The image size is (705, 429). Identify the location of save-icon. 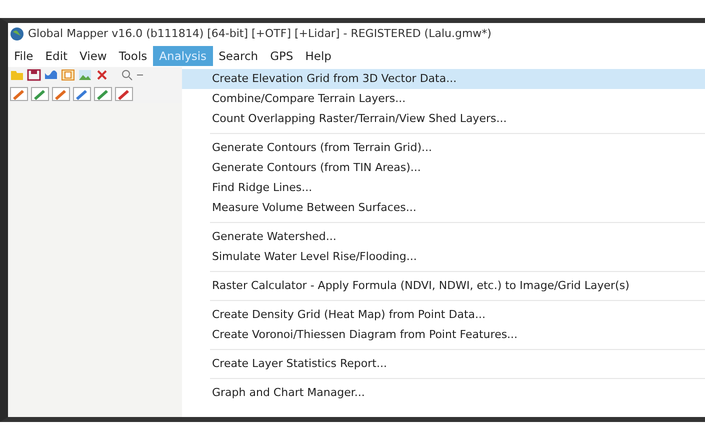
(34, 75).